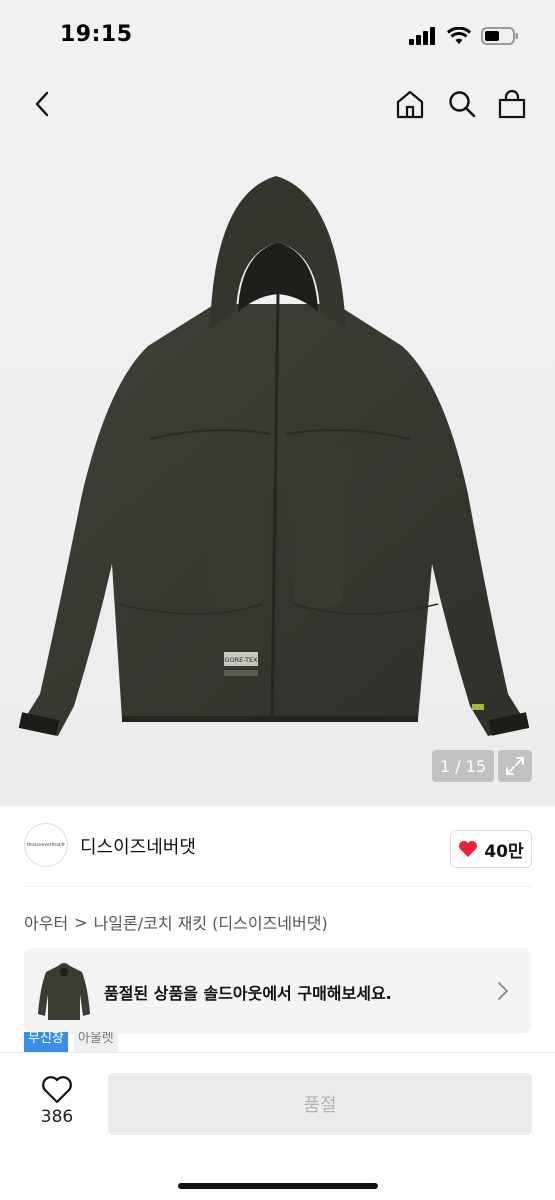 The image size is (555, 1200). I want to click on soldout-button: 품절, so click(320, 1104).